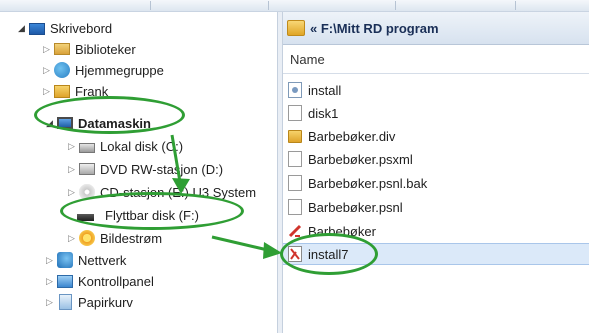 This screenshot has width=589, height=333. I want to click on file-item-barbeboker-div: Barbebøker.div, so click(436, 136).